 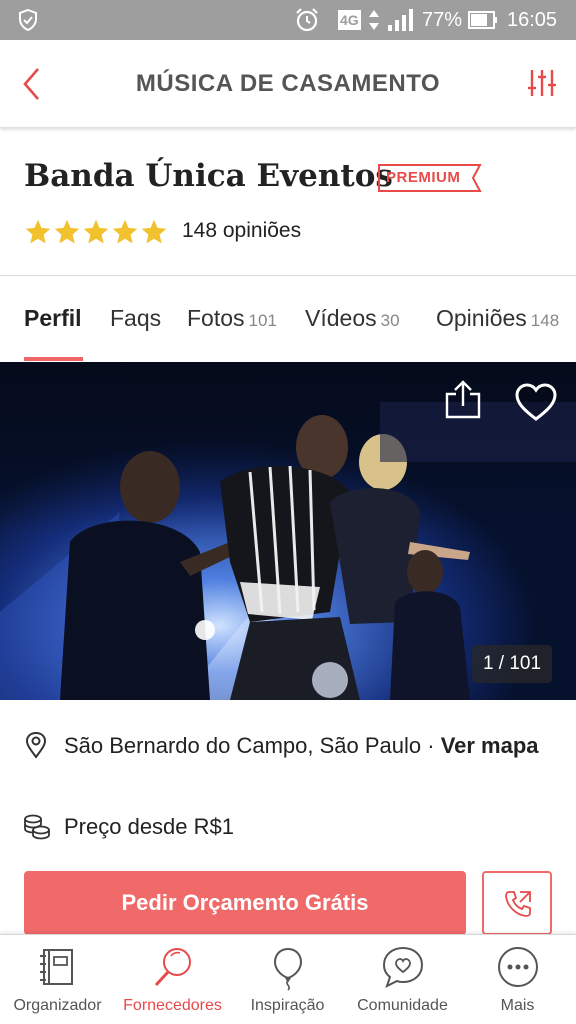 What do you see at coordinates (252, 745) in the screenshot?
I see `location-address: São Bernardo do Campo, São Paulo ·` at bounding box center [252, 745].